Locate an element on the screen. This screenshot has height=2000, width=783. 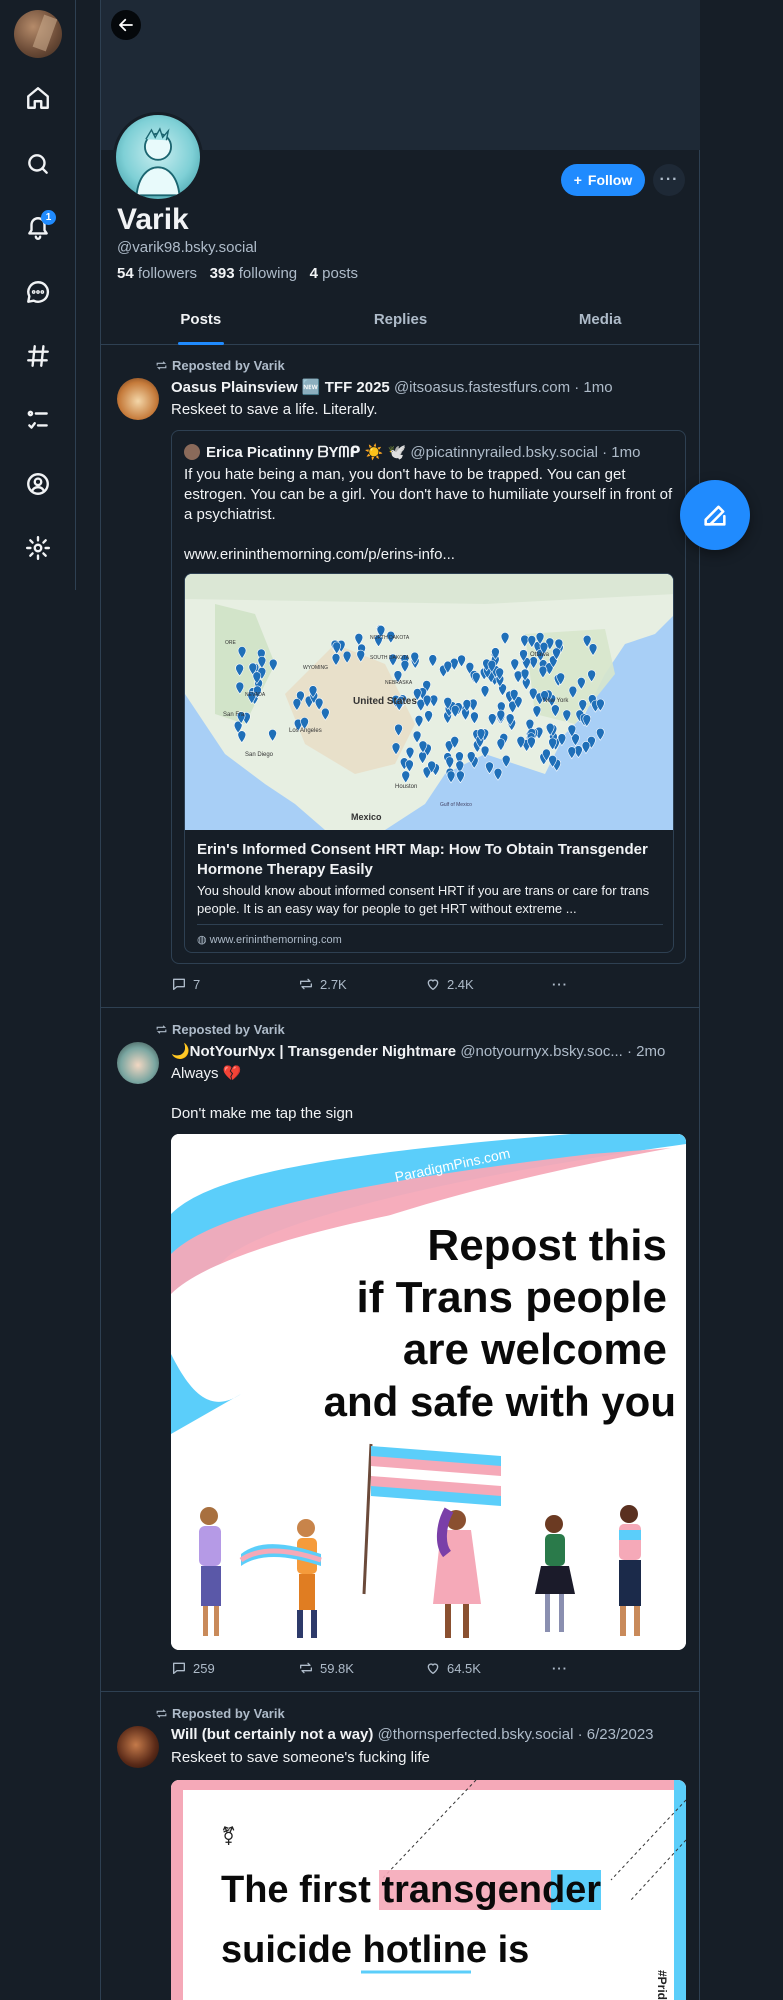
notification-badge: 1 is located at coordinates (48, 217).